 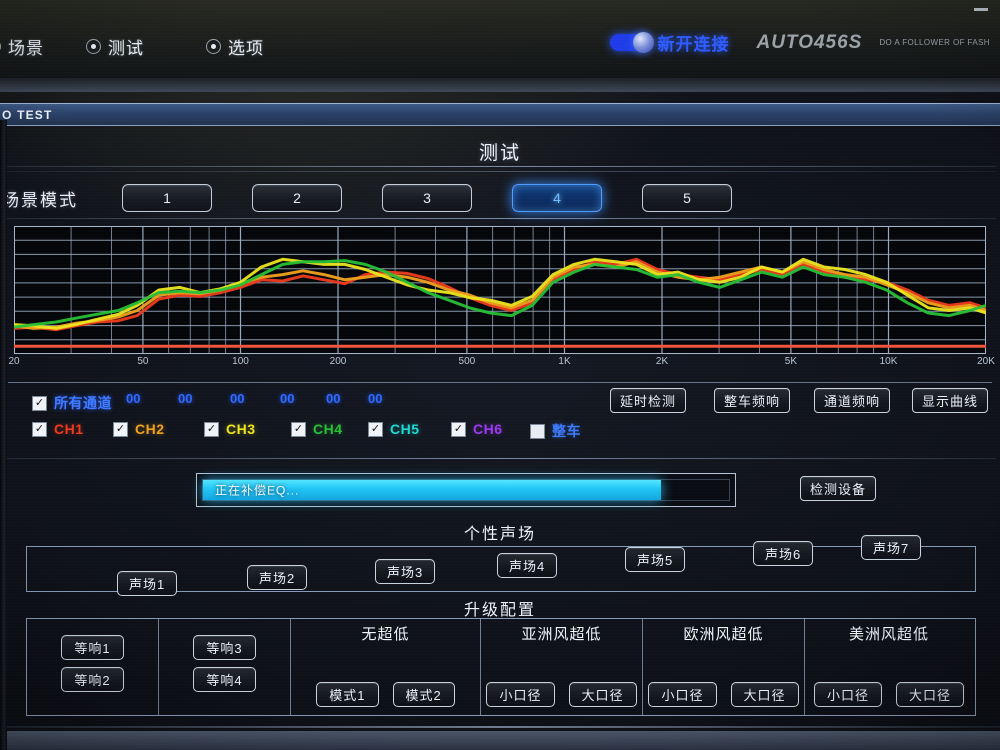 I want to click on scene-mode-button-1: 1, so click(x=167, y=198).